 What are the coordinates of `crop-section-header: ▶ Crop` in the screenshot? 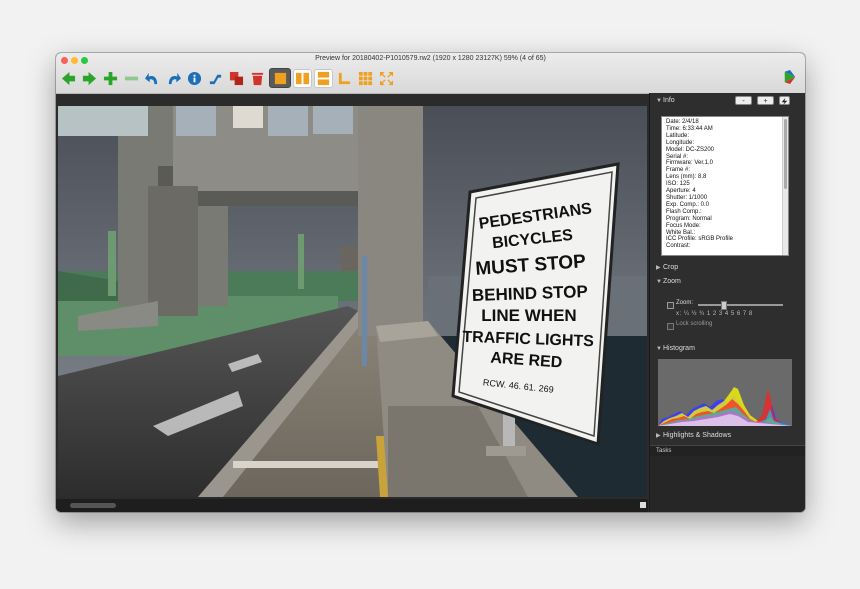 It's located at (667, 267).